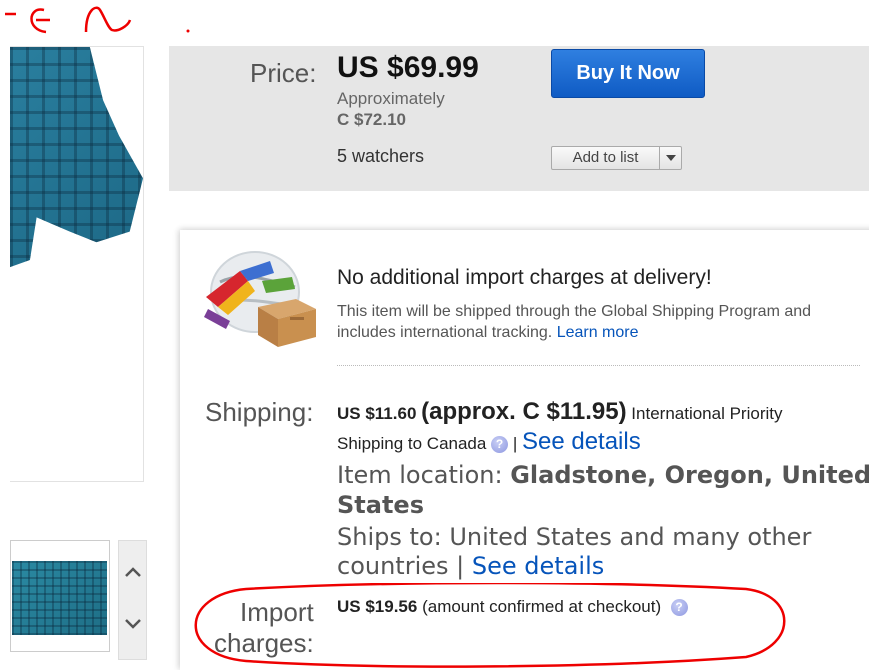 Image resolution: width=869 pixels, height=670 pixels. Describe the element at coordinates (500, 445) in the screenshot. I see `help-icon: ?` at that location.